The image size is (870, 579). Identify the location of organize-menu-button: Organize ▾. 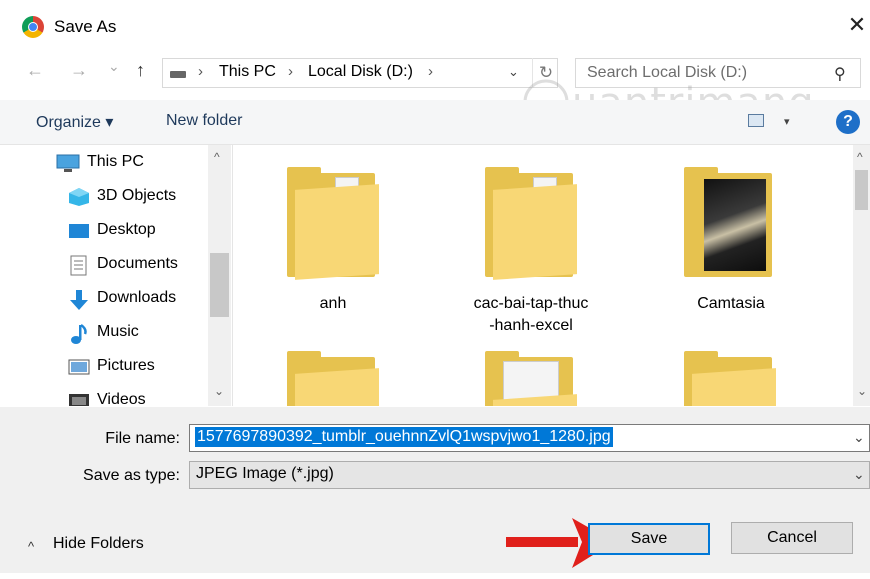
(74, 122).